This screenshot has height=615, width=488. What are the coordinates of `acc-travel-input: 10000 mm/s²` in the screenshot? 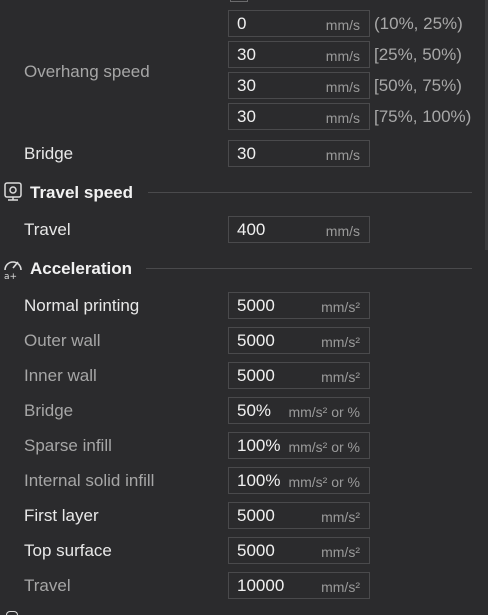 It's located at (299, 585).